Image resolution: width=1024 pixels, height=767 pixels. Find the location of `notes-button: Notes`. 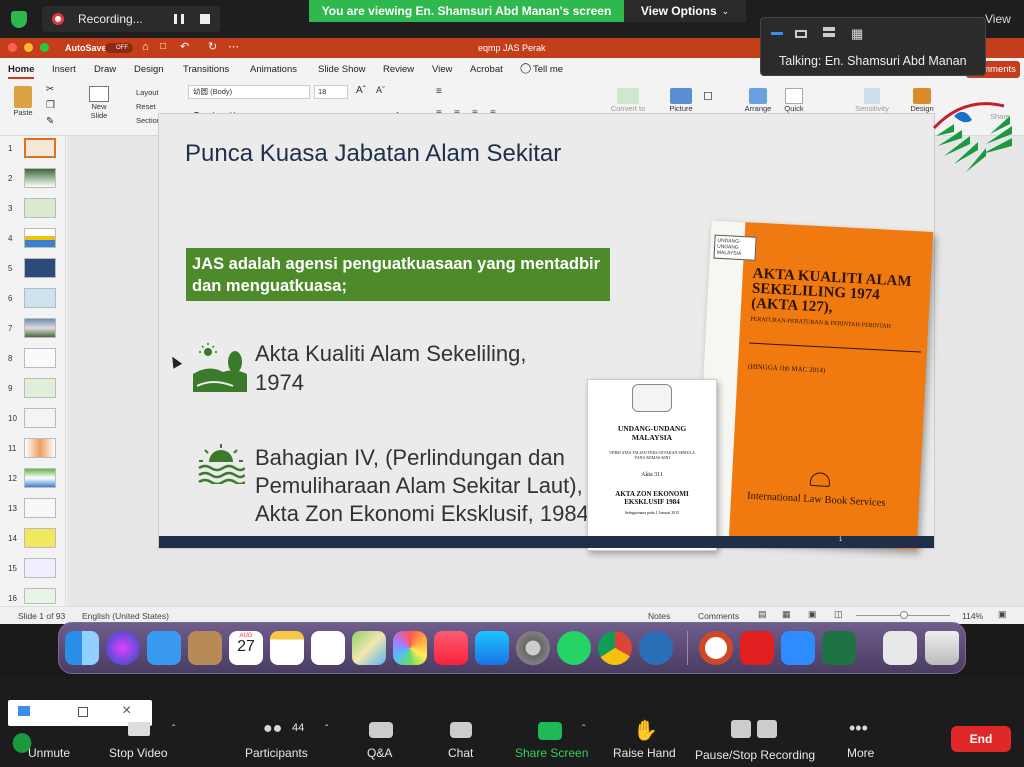

notes-button: Notes is located at coordinates (659, 616).